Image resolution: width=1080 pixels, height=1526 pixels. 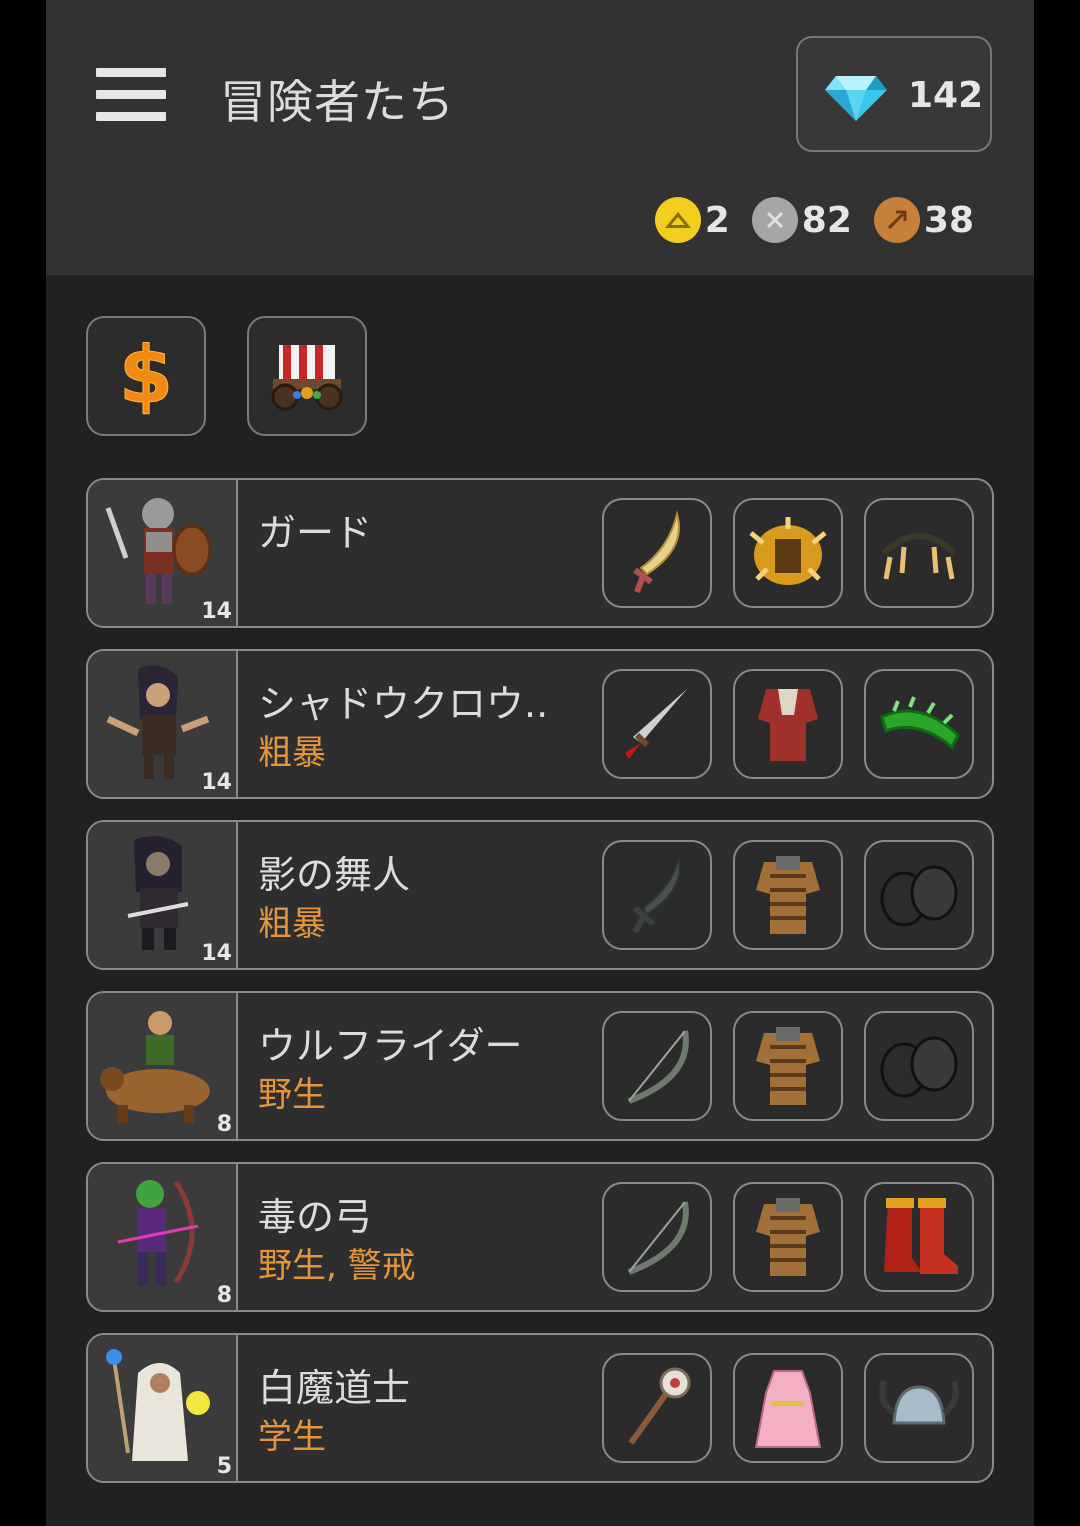 What do you see at coordinates (334, 1388) in the screenshot?
I see `adventurer-name: 白魔道士` at bounding box center [334, 1388].